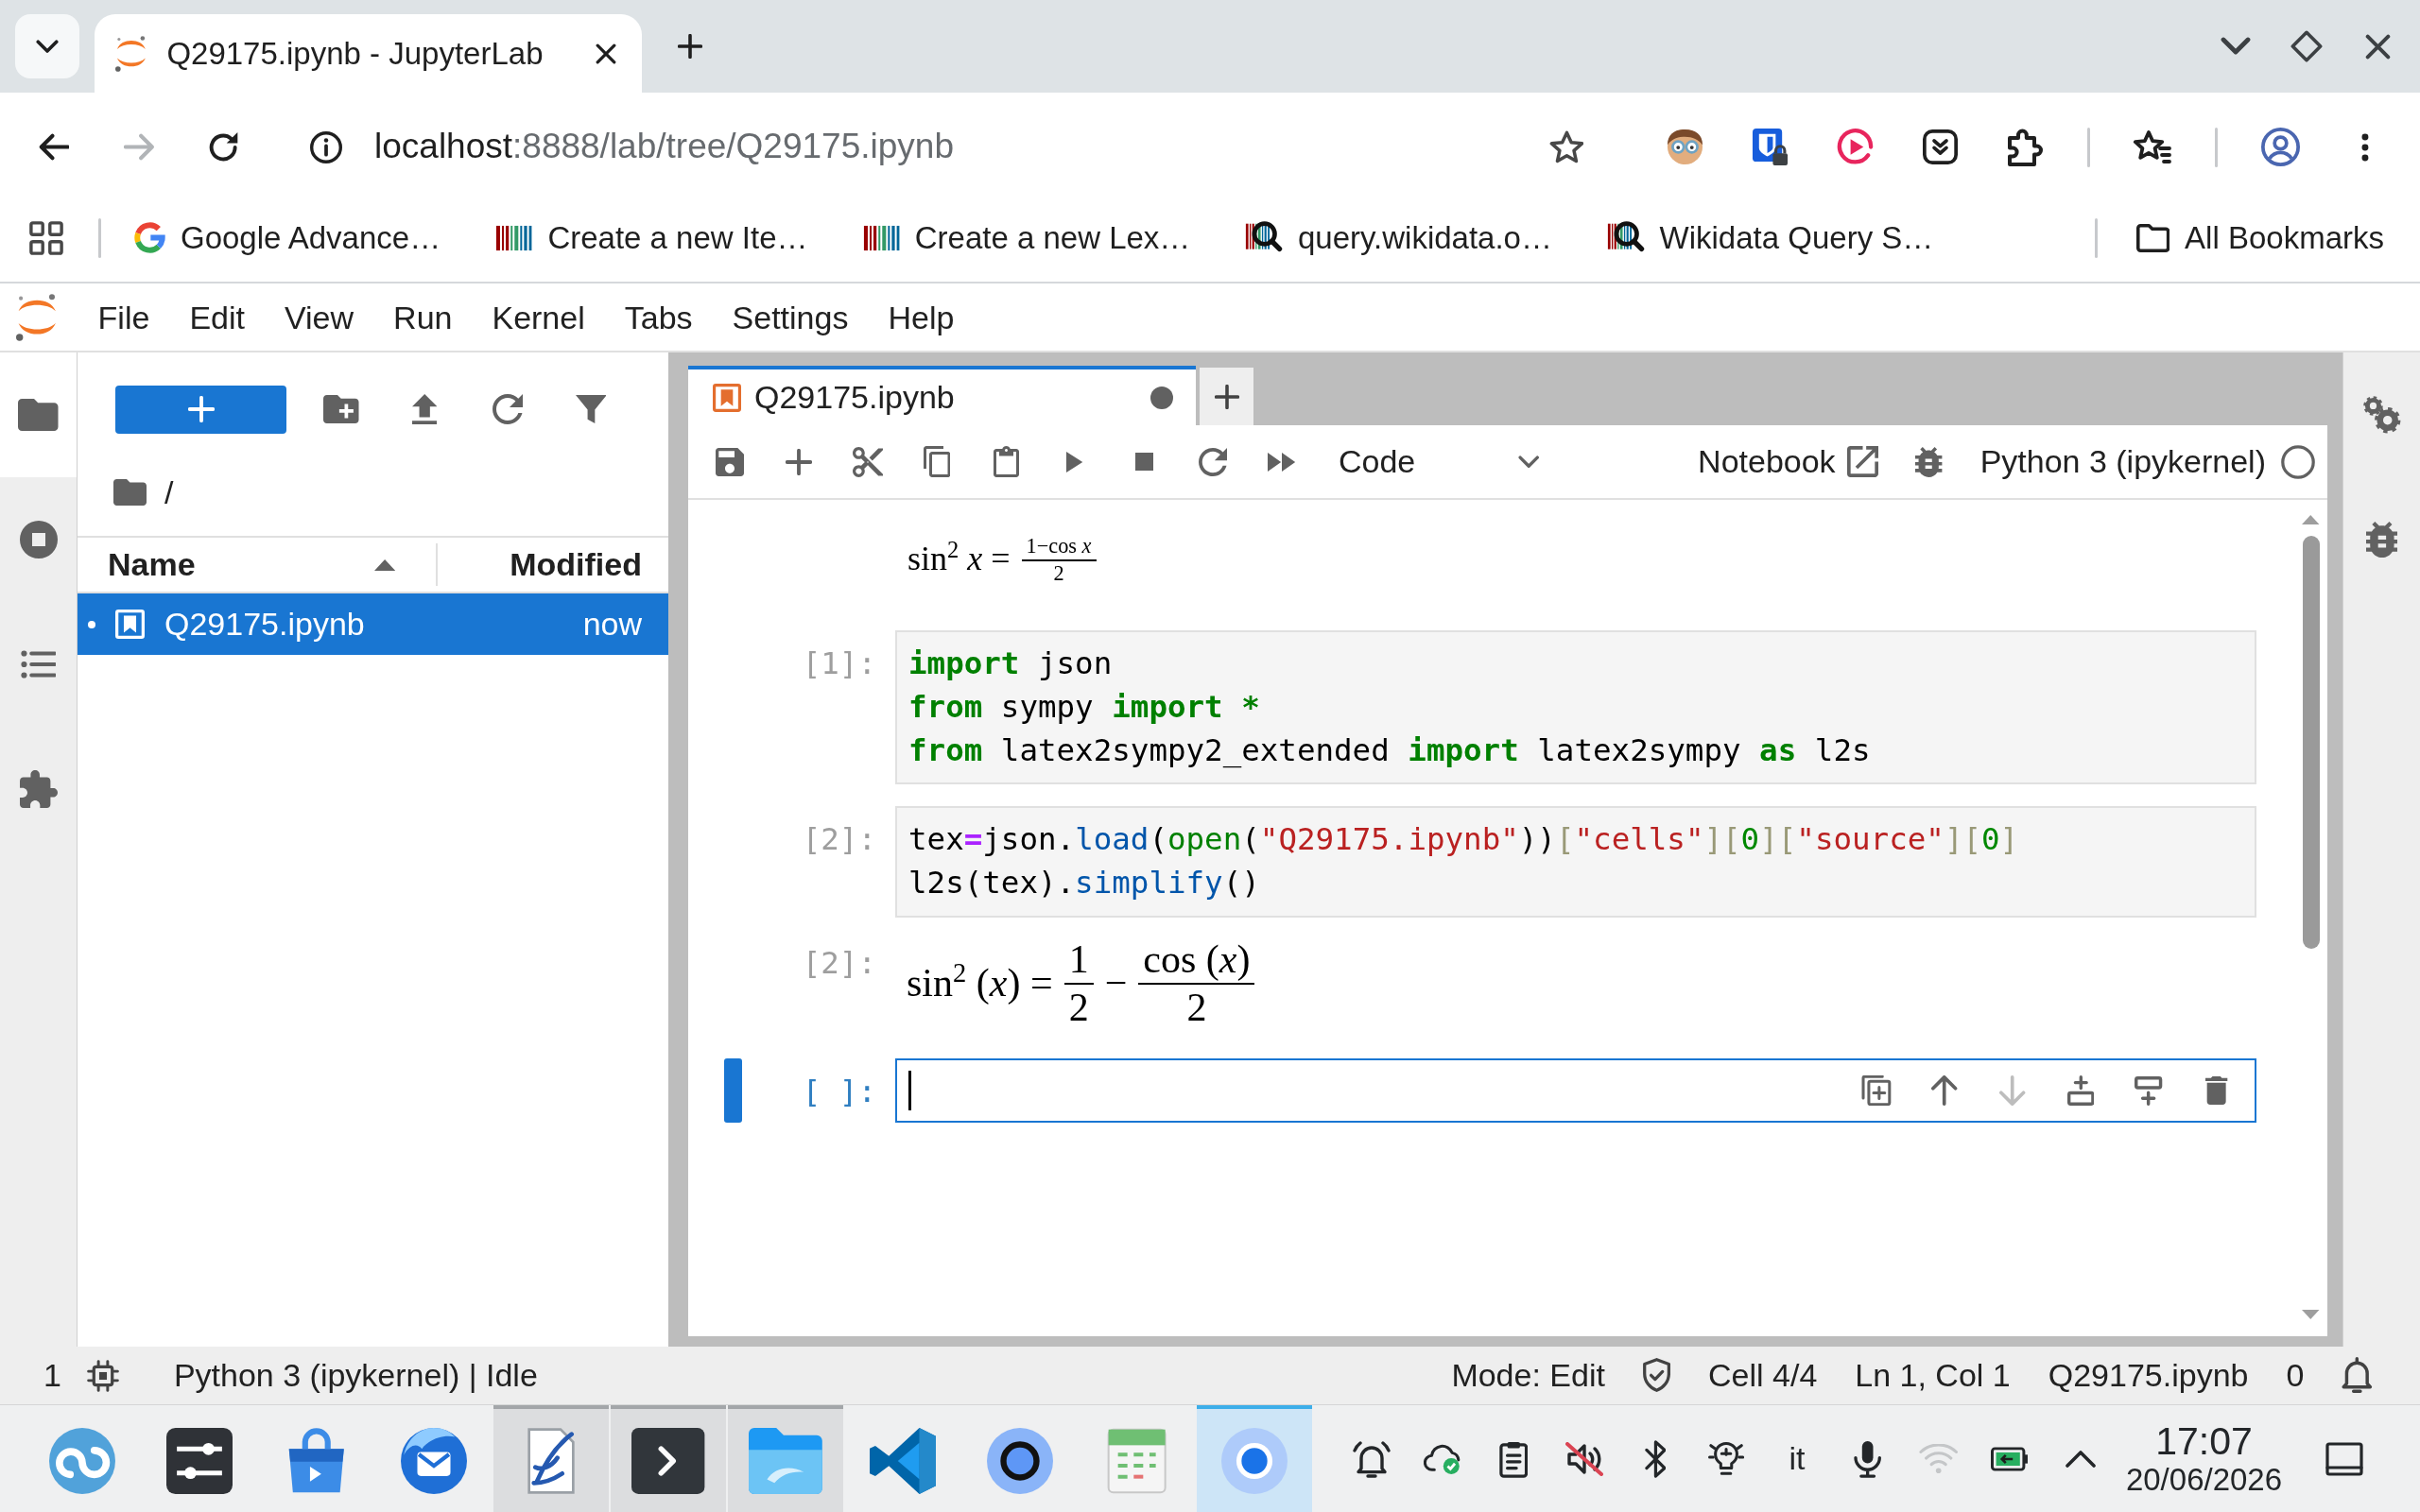 The image size is (2420, 1512). Describe the element at coordinates (903, 1460) in the screenshot. I see `ribbon-logo-icon` at that location.